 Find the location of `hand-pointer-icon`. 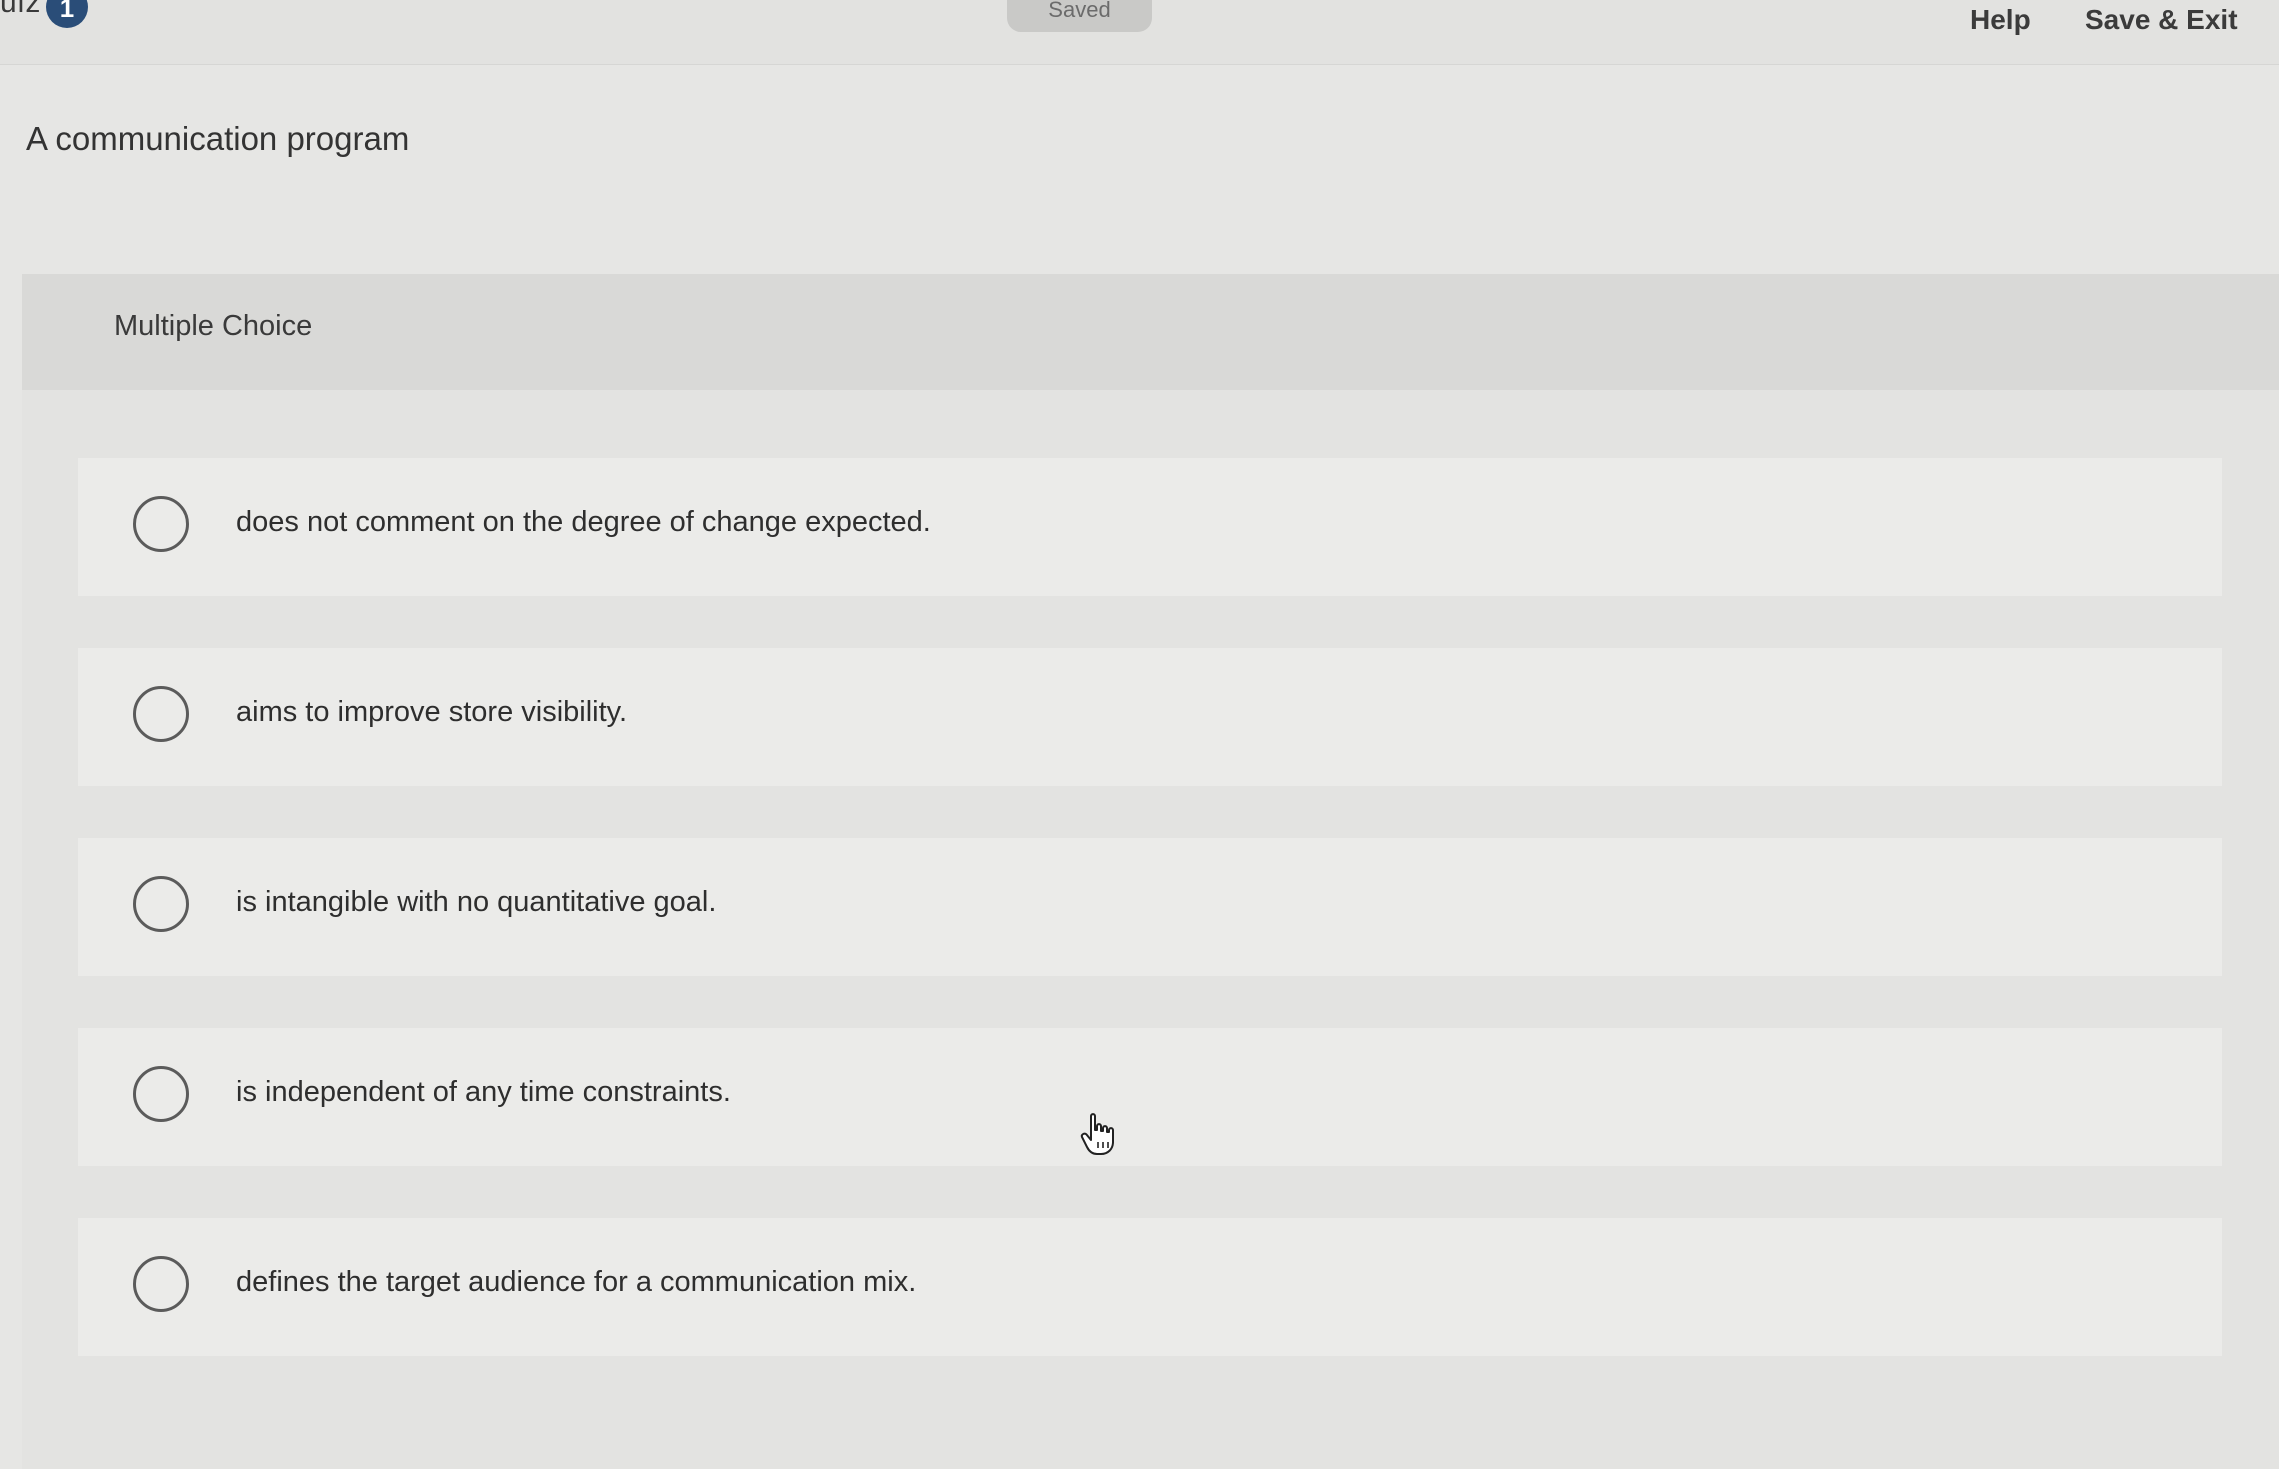

hand-pointer-icon is located at coordinates (1097, 1134).